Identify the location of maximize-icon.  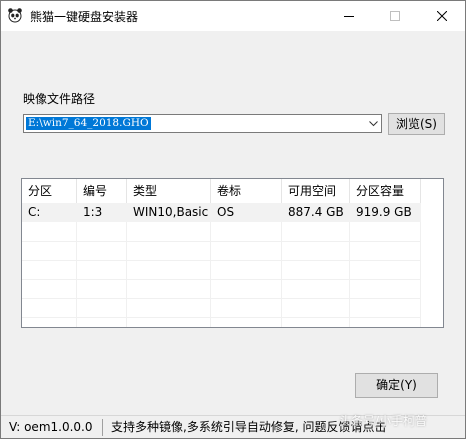
(395, 16).